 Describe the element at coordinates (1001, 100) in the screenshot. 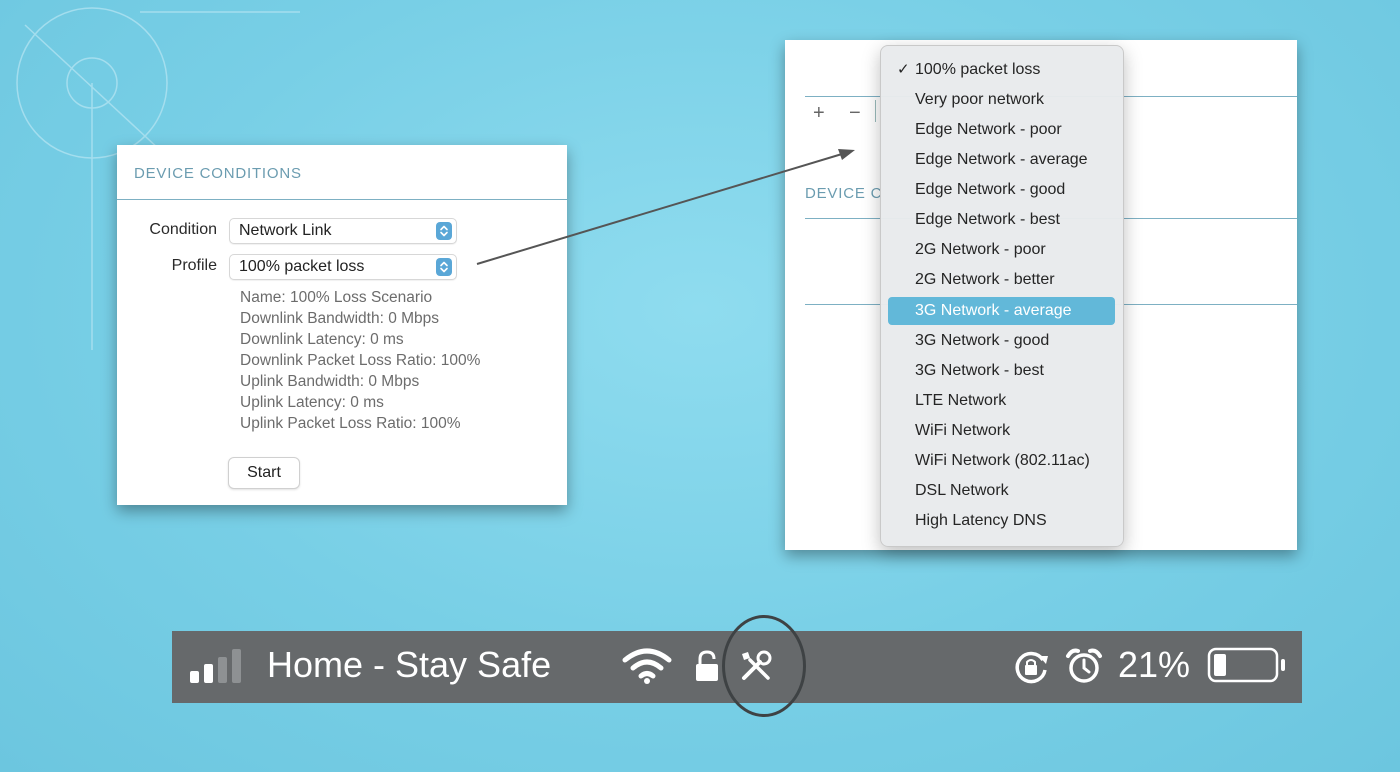

I see `dropdown-option: Very poor network` at that location.